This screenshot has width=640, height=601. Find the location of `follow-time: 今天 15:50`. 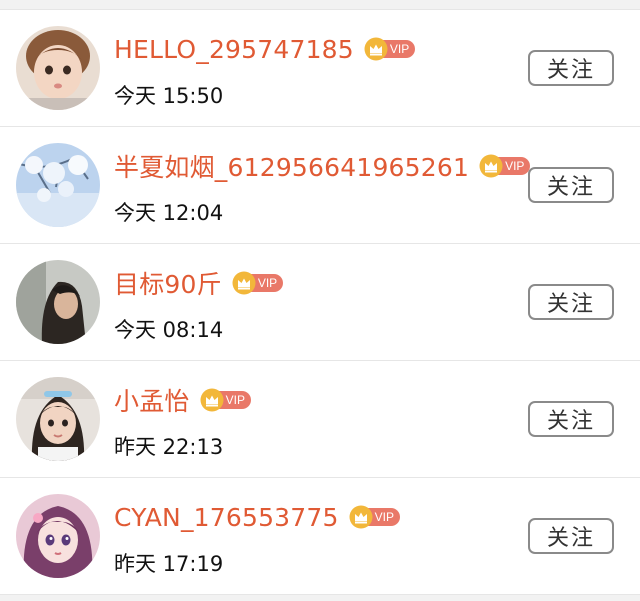

follow-time: 今天 15:50 is located at coordinates (169, 96).